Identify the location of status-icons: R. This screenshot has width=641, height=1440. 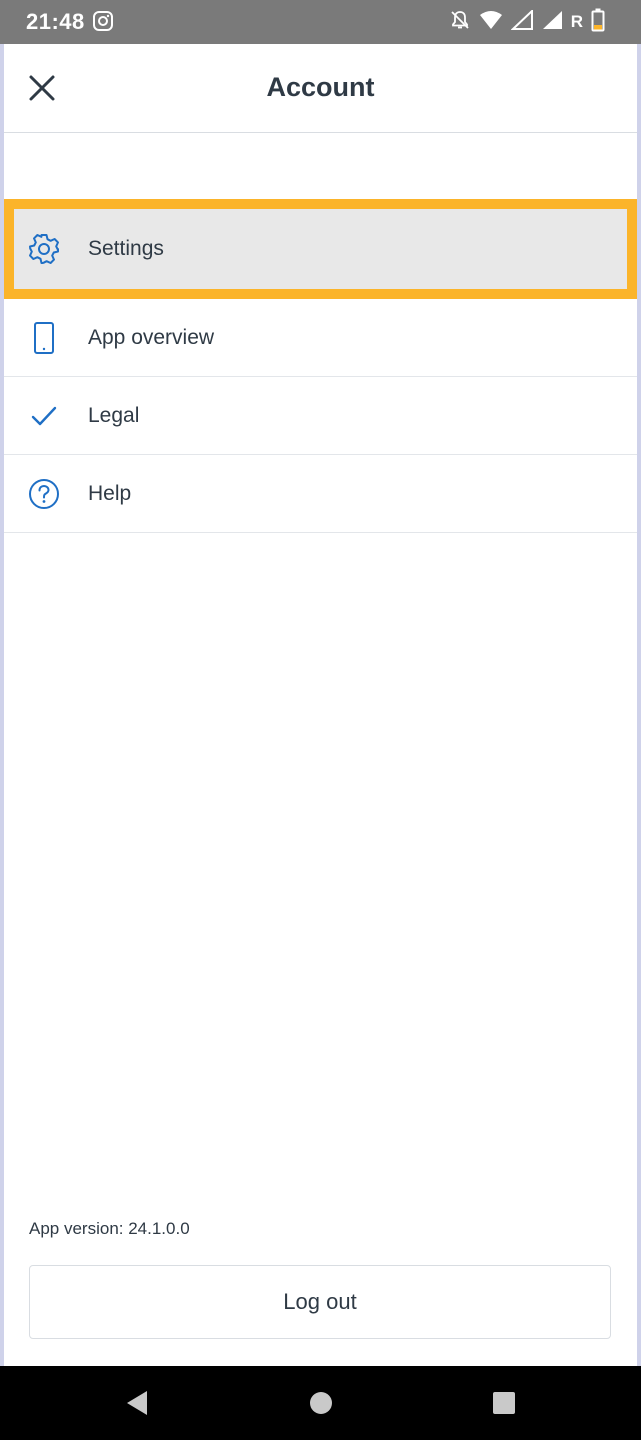
(527, 22).